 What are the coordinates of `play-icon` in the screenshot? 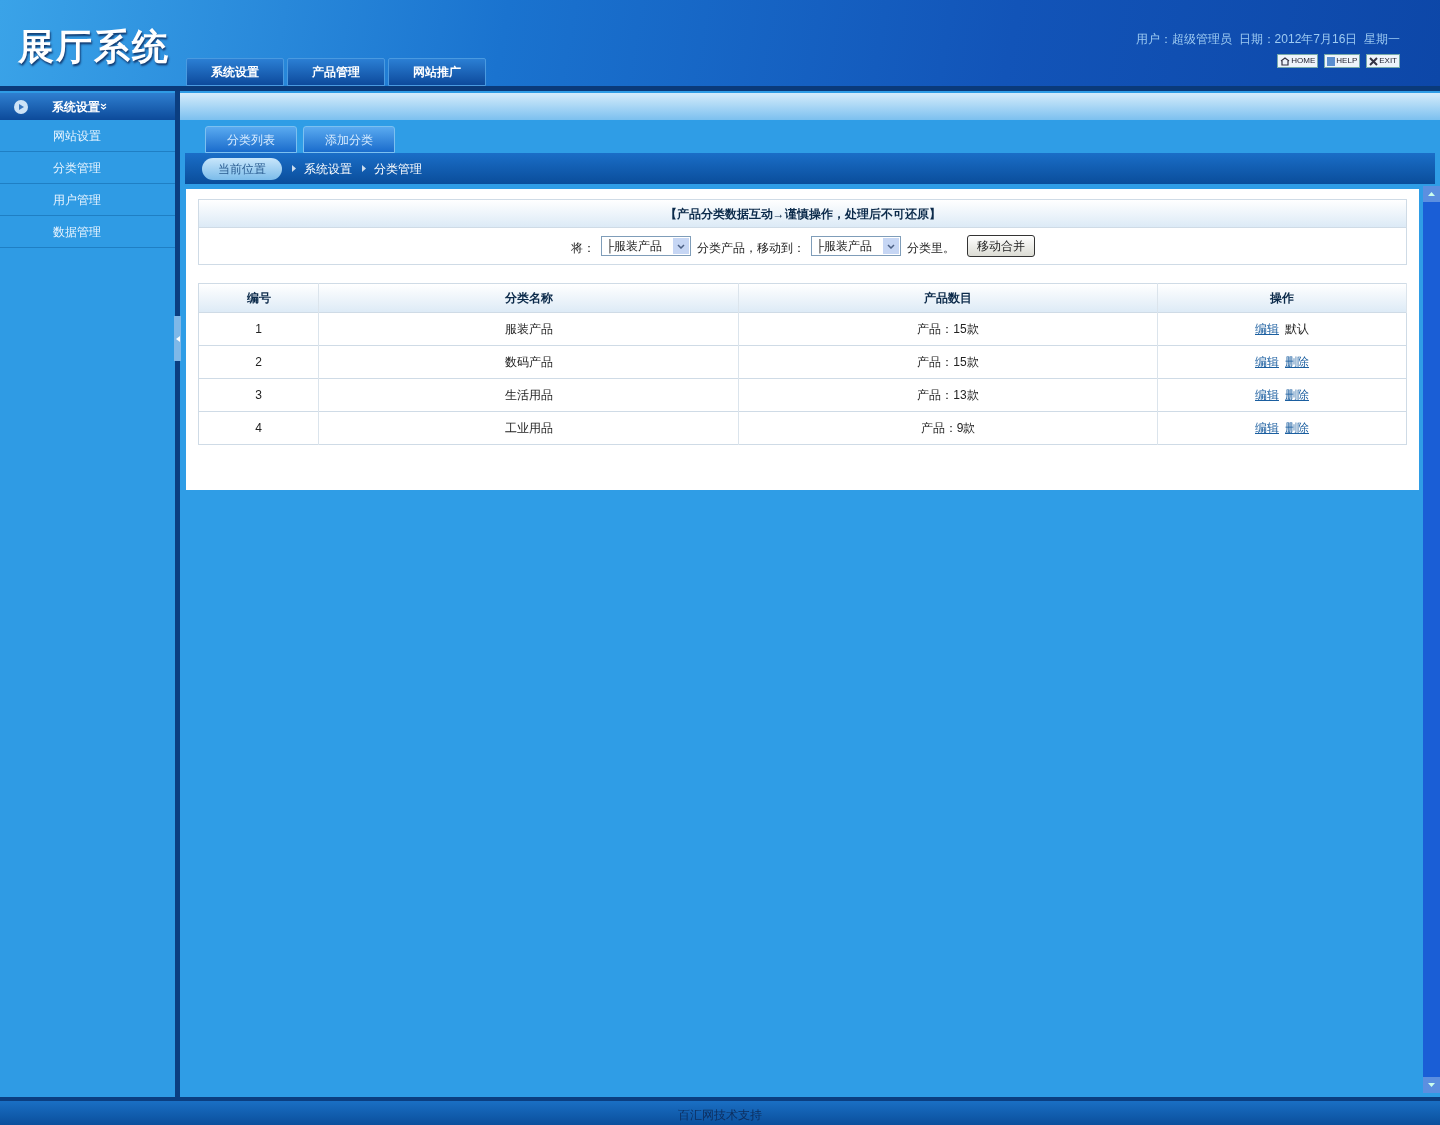 It's located at (21, 106).